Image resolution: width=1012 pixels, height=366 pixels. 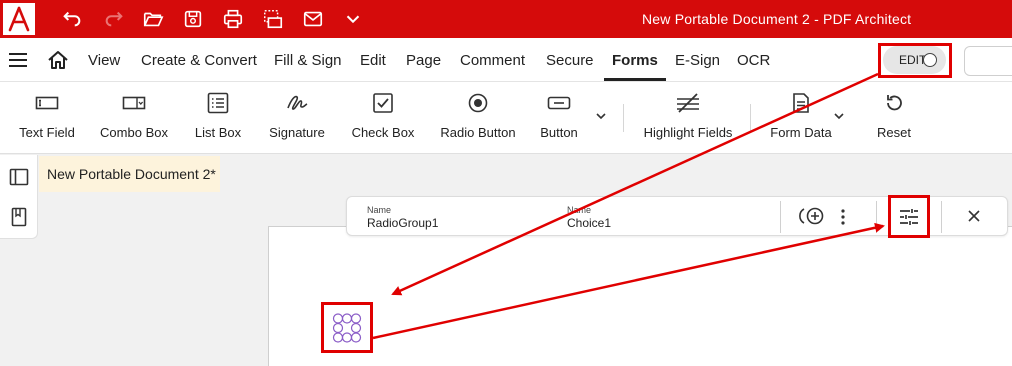 What do you see at coordinates (58, 60) in the screenshot?
I see `home-icon` at bounding box center [58, 60].